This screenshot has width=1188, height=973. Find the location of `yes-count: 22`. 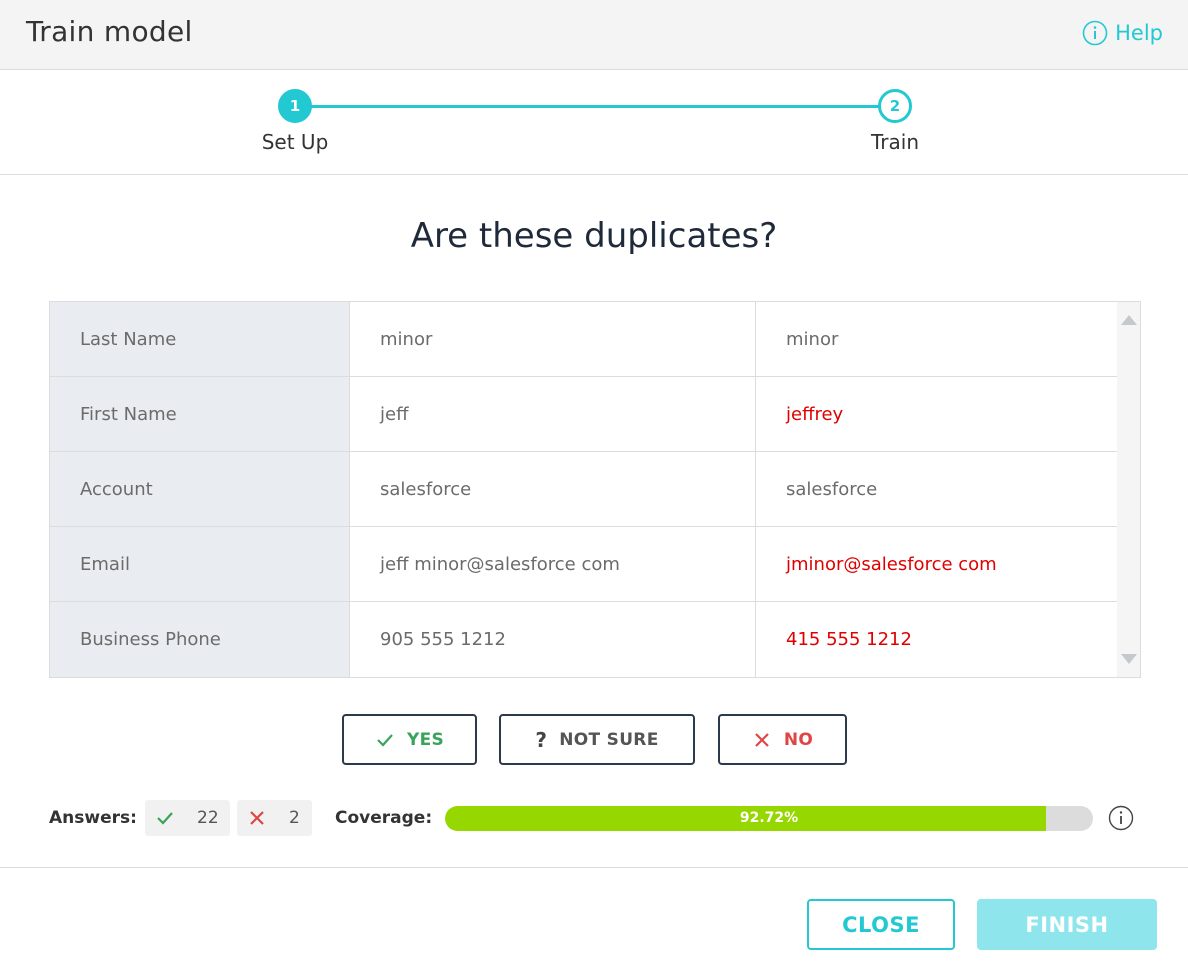

yes-count: 22 is located at coordinates (208, 818).